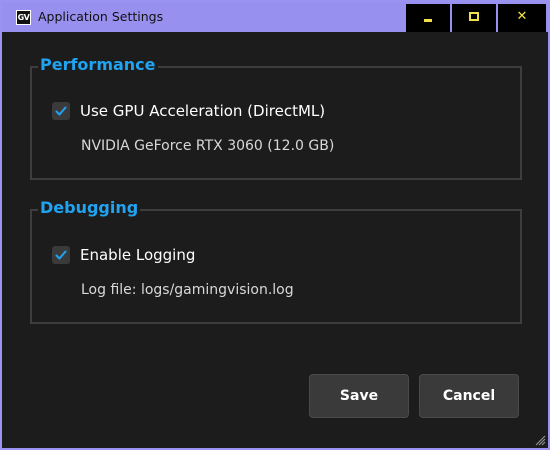 The height and width of the screenshot is (450, 550). Describe the element at coordinates (101, 16) in the screenshot. I see `window-title: Application Settings` at that location.